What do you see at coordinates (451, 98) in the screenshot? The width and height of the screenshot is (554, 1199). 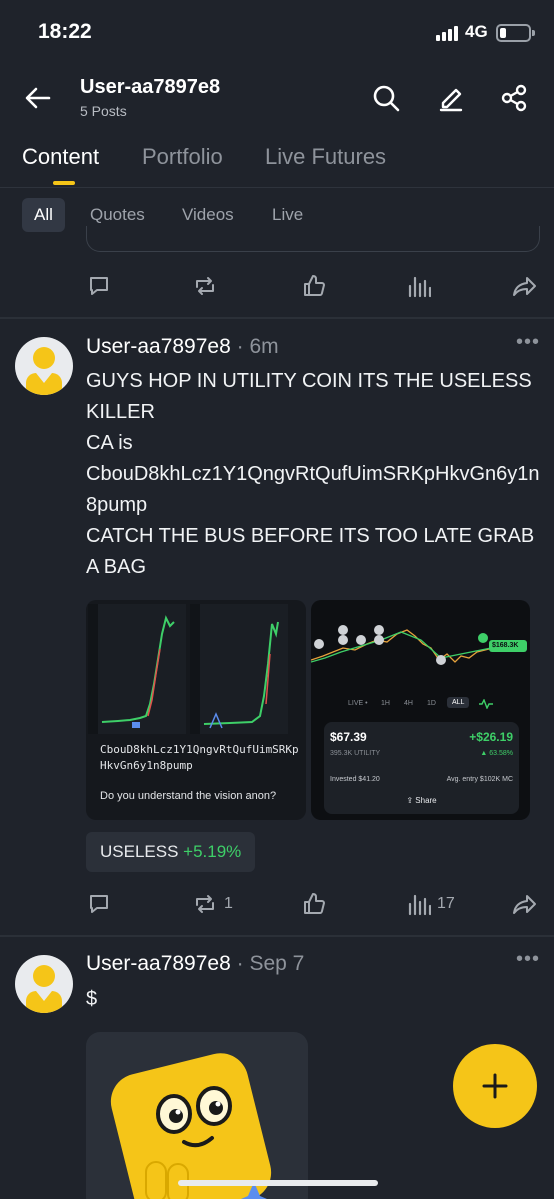 I see `edit-pen-icon` at bounding box center [451, 98].